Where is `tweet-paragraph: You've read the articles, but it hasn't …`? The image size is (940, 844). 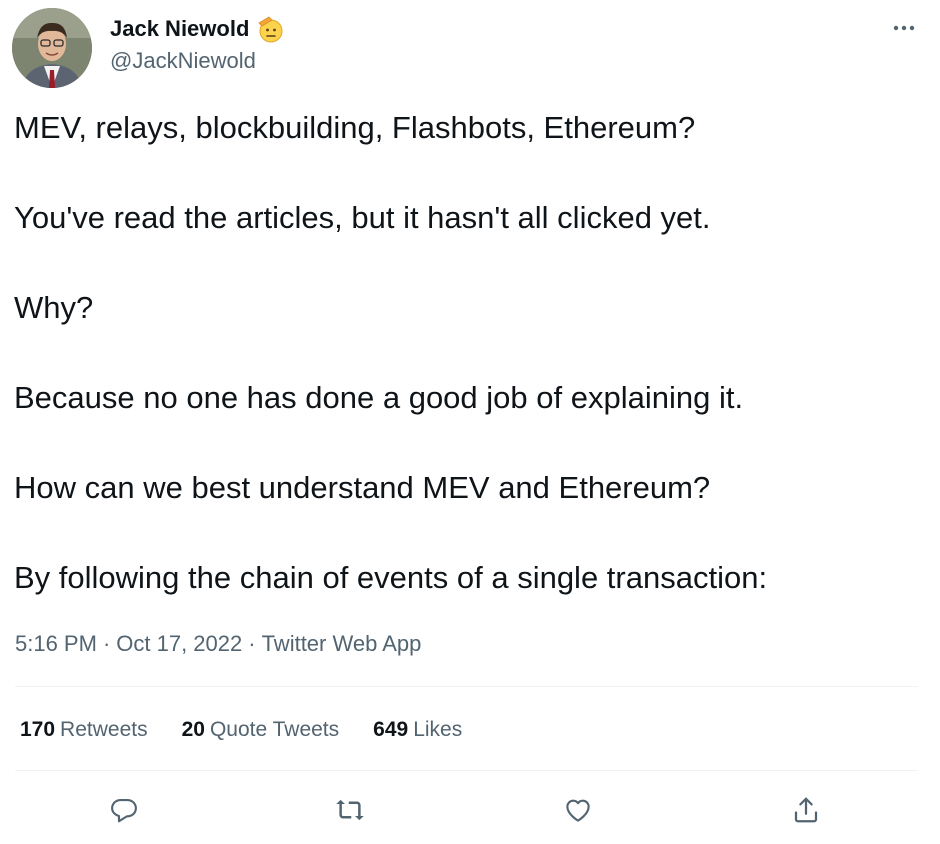
tweet-paragraph: You've read the articles, but it hasn't … is located at coordinates (362, 217).